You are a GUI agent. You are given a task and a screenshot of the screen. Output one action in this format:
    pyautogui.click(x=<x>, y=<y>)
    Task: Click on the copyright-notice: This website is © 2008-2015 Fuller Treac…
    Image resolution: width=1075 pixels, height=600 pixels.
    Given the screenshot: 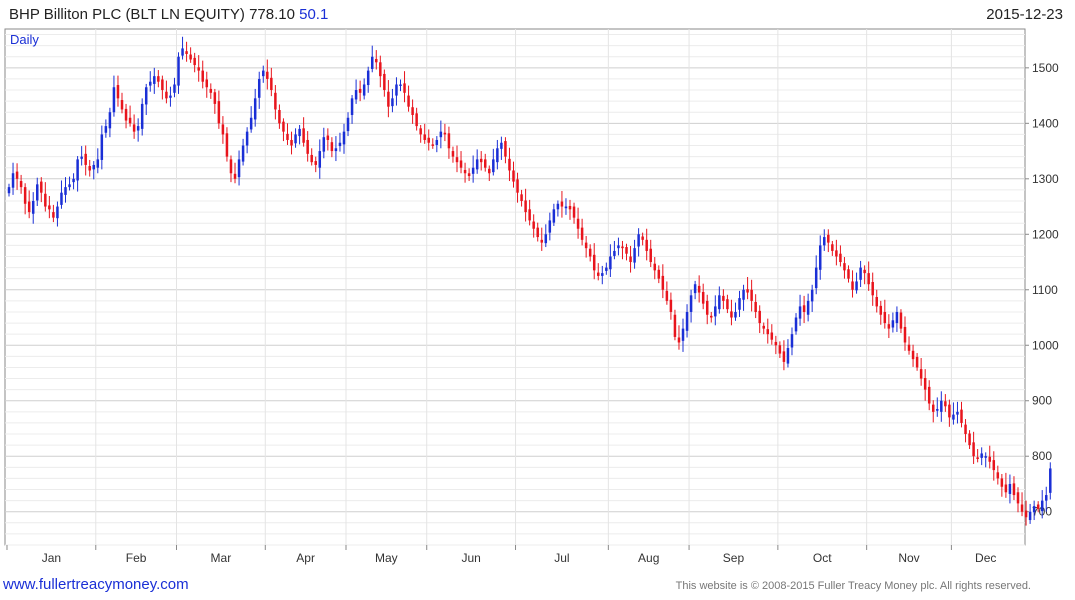 What is the action you would take?
    pyautogui.click(x=853, y=586)
    